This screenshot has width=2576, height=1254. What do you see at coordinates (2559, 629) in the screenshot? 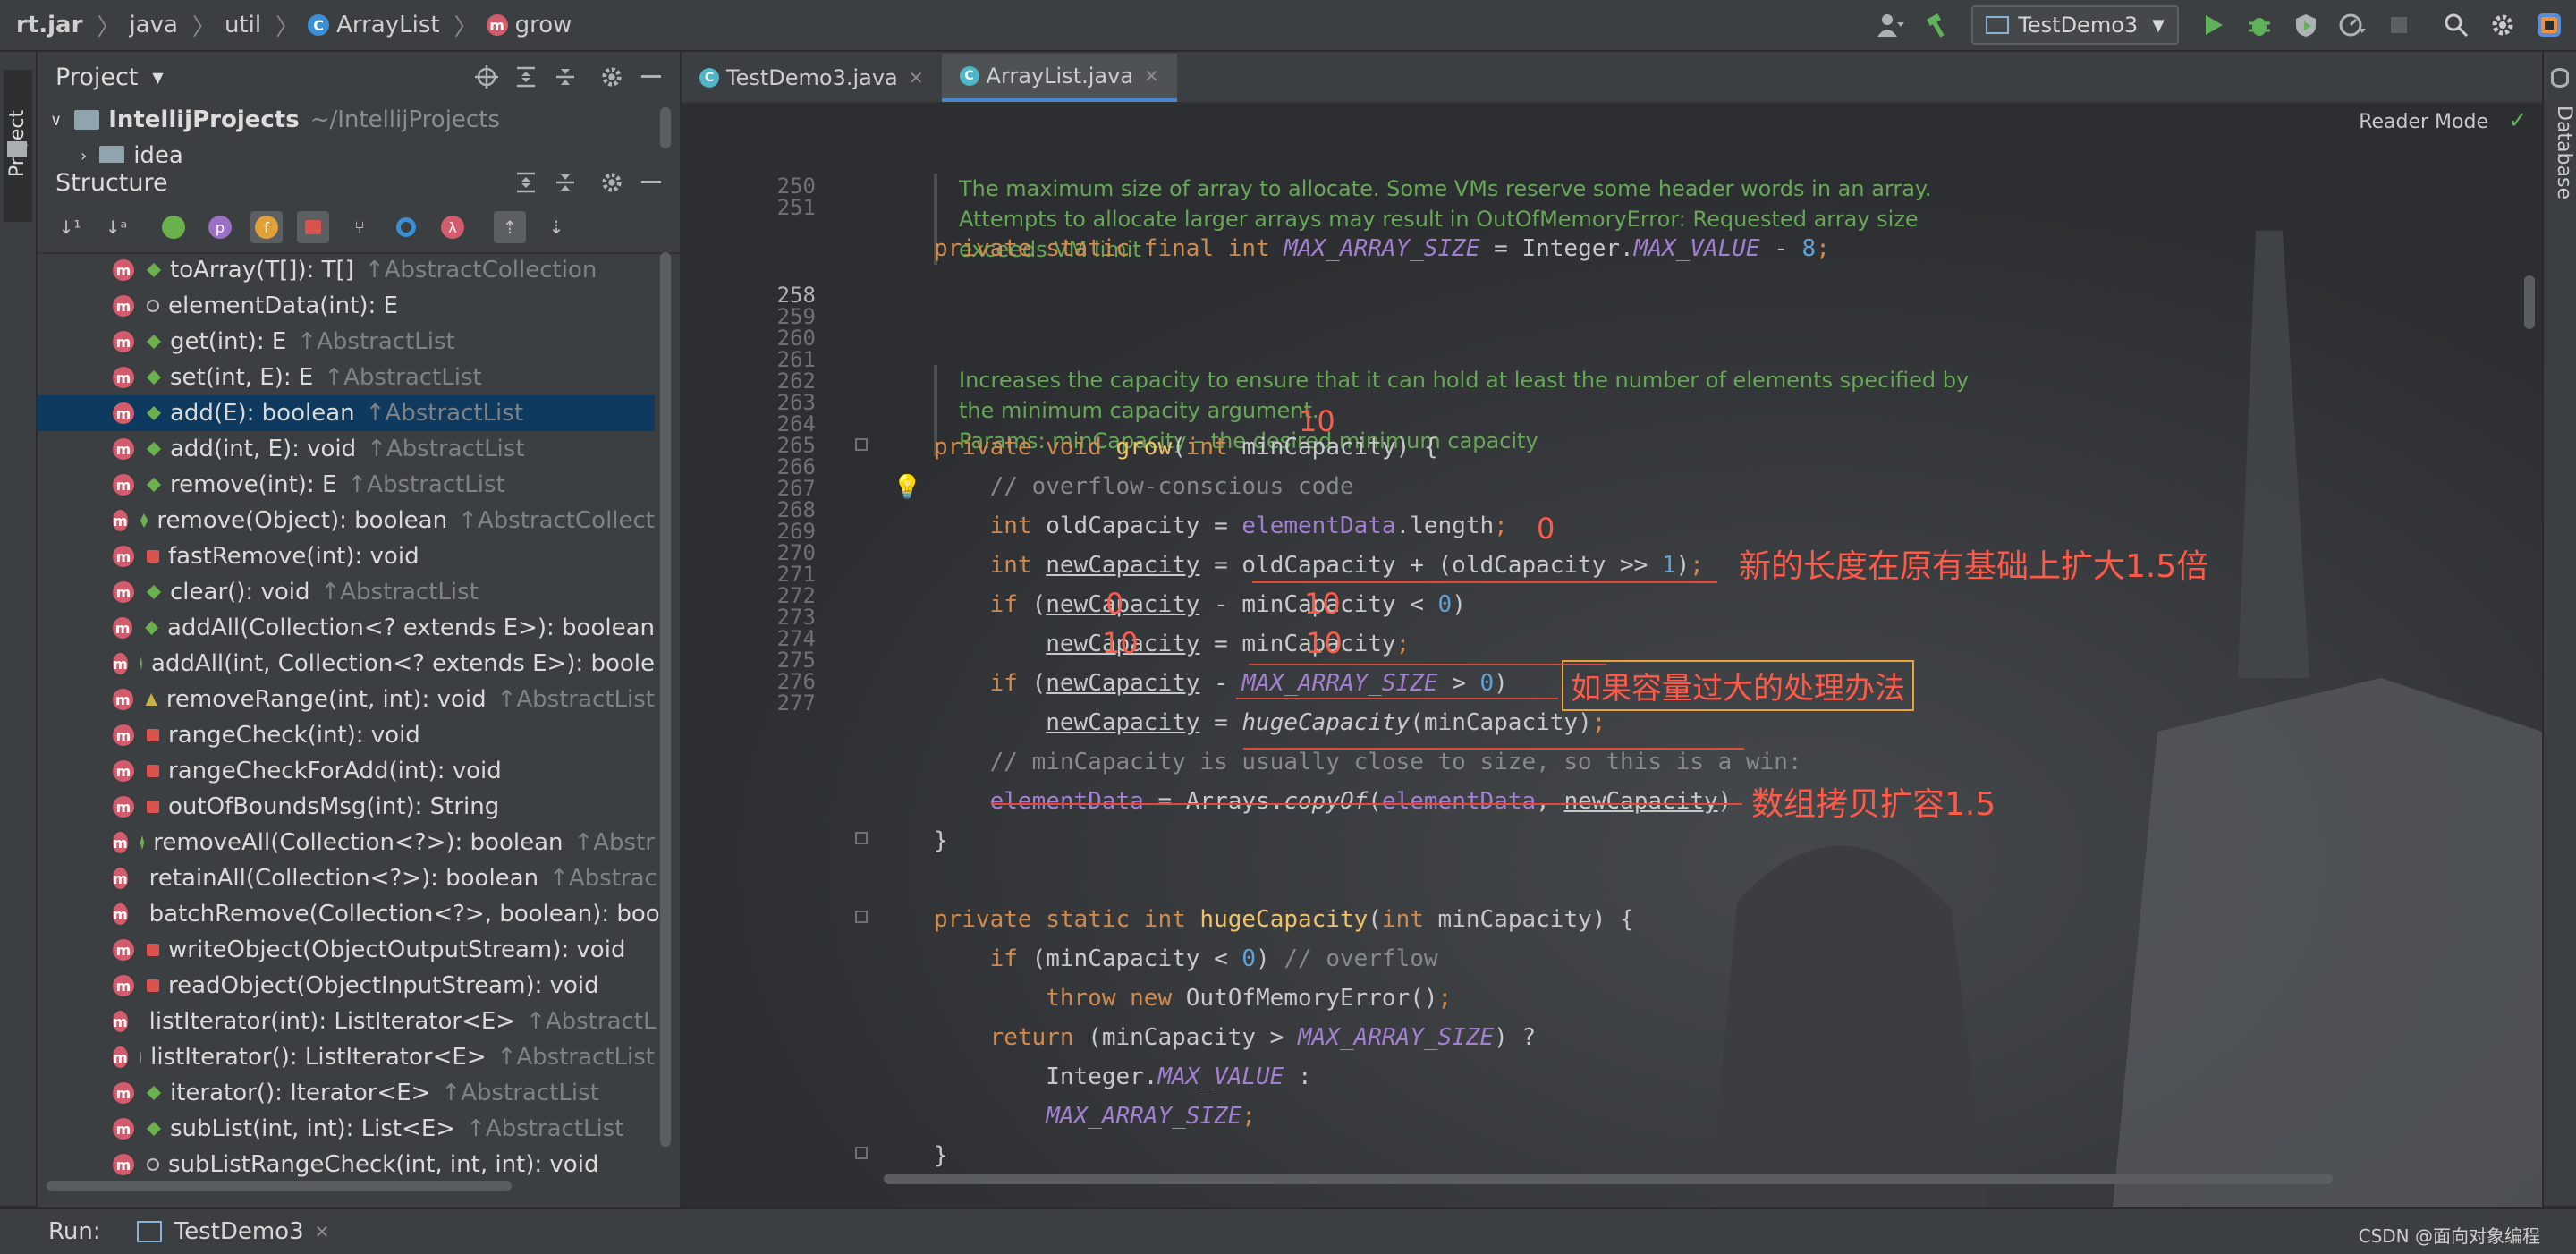
I see `right-tool-stripe: Database` at bounding box center [2559, 629].